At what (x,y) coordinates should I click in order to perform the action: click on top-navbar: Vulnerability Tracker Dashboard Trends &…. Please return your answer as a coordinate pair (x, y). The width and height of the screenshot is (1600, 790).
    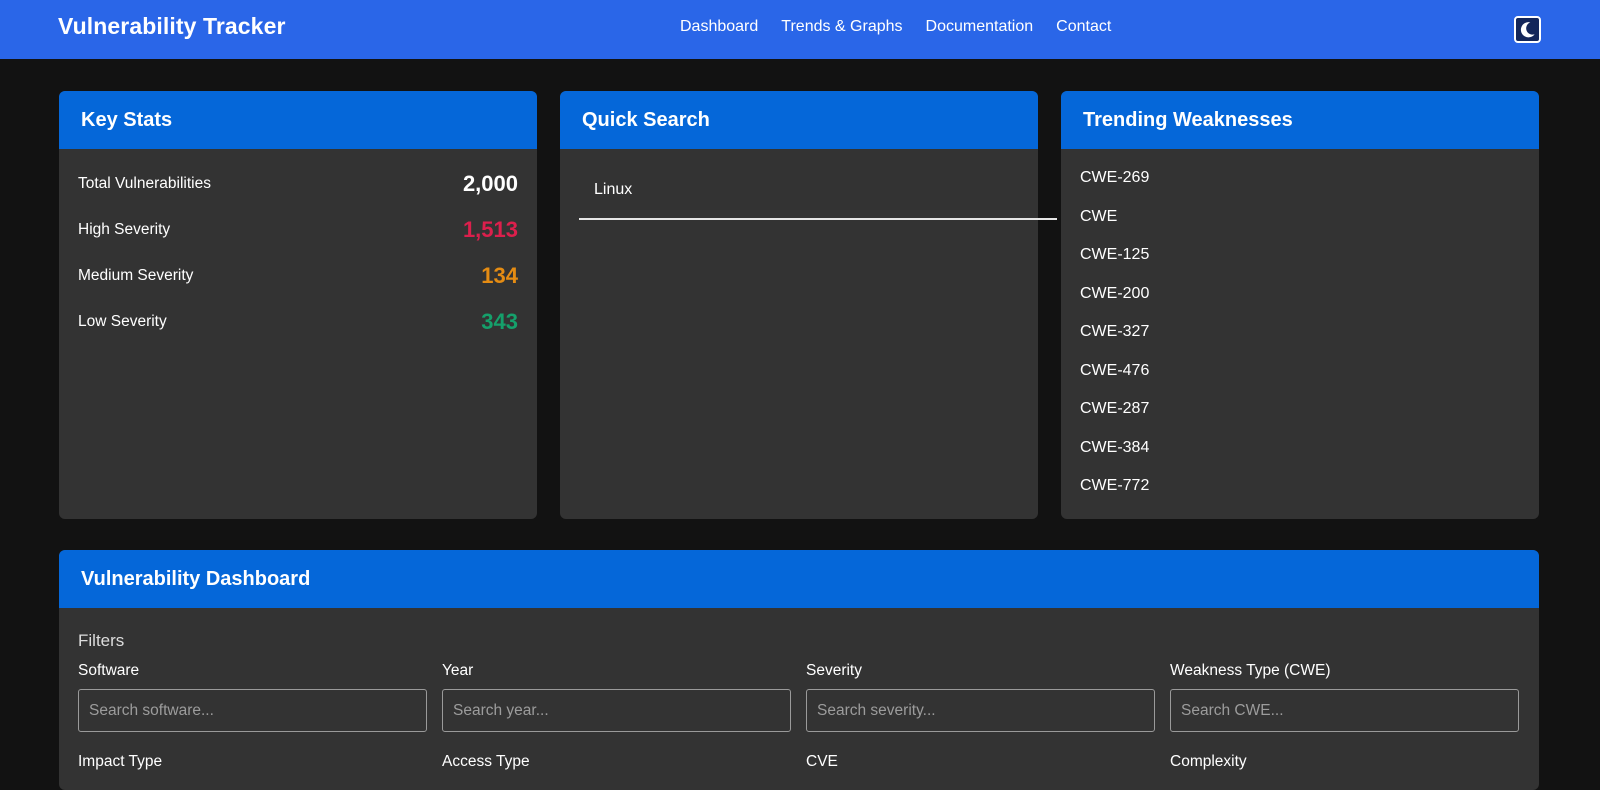
    Looking at the image, I should click on (800, 29).